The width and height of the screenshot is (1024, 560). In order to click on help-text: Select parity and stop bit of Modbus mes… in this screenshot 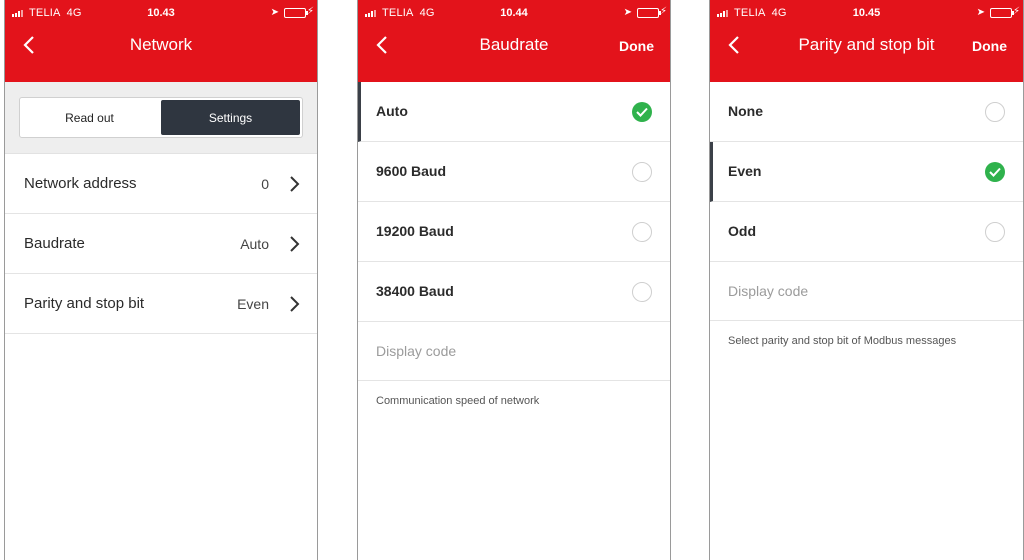, I will do `click(842, 341)`.